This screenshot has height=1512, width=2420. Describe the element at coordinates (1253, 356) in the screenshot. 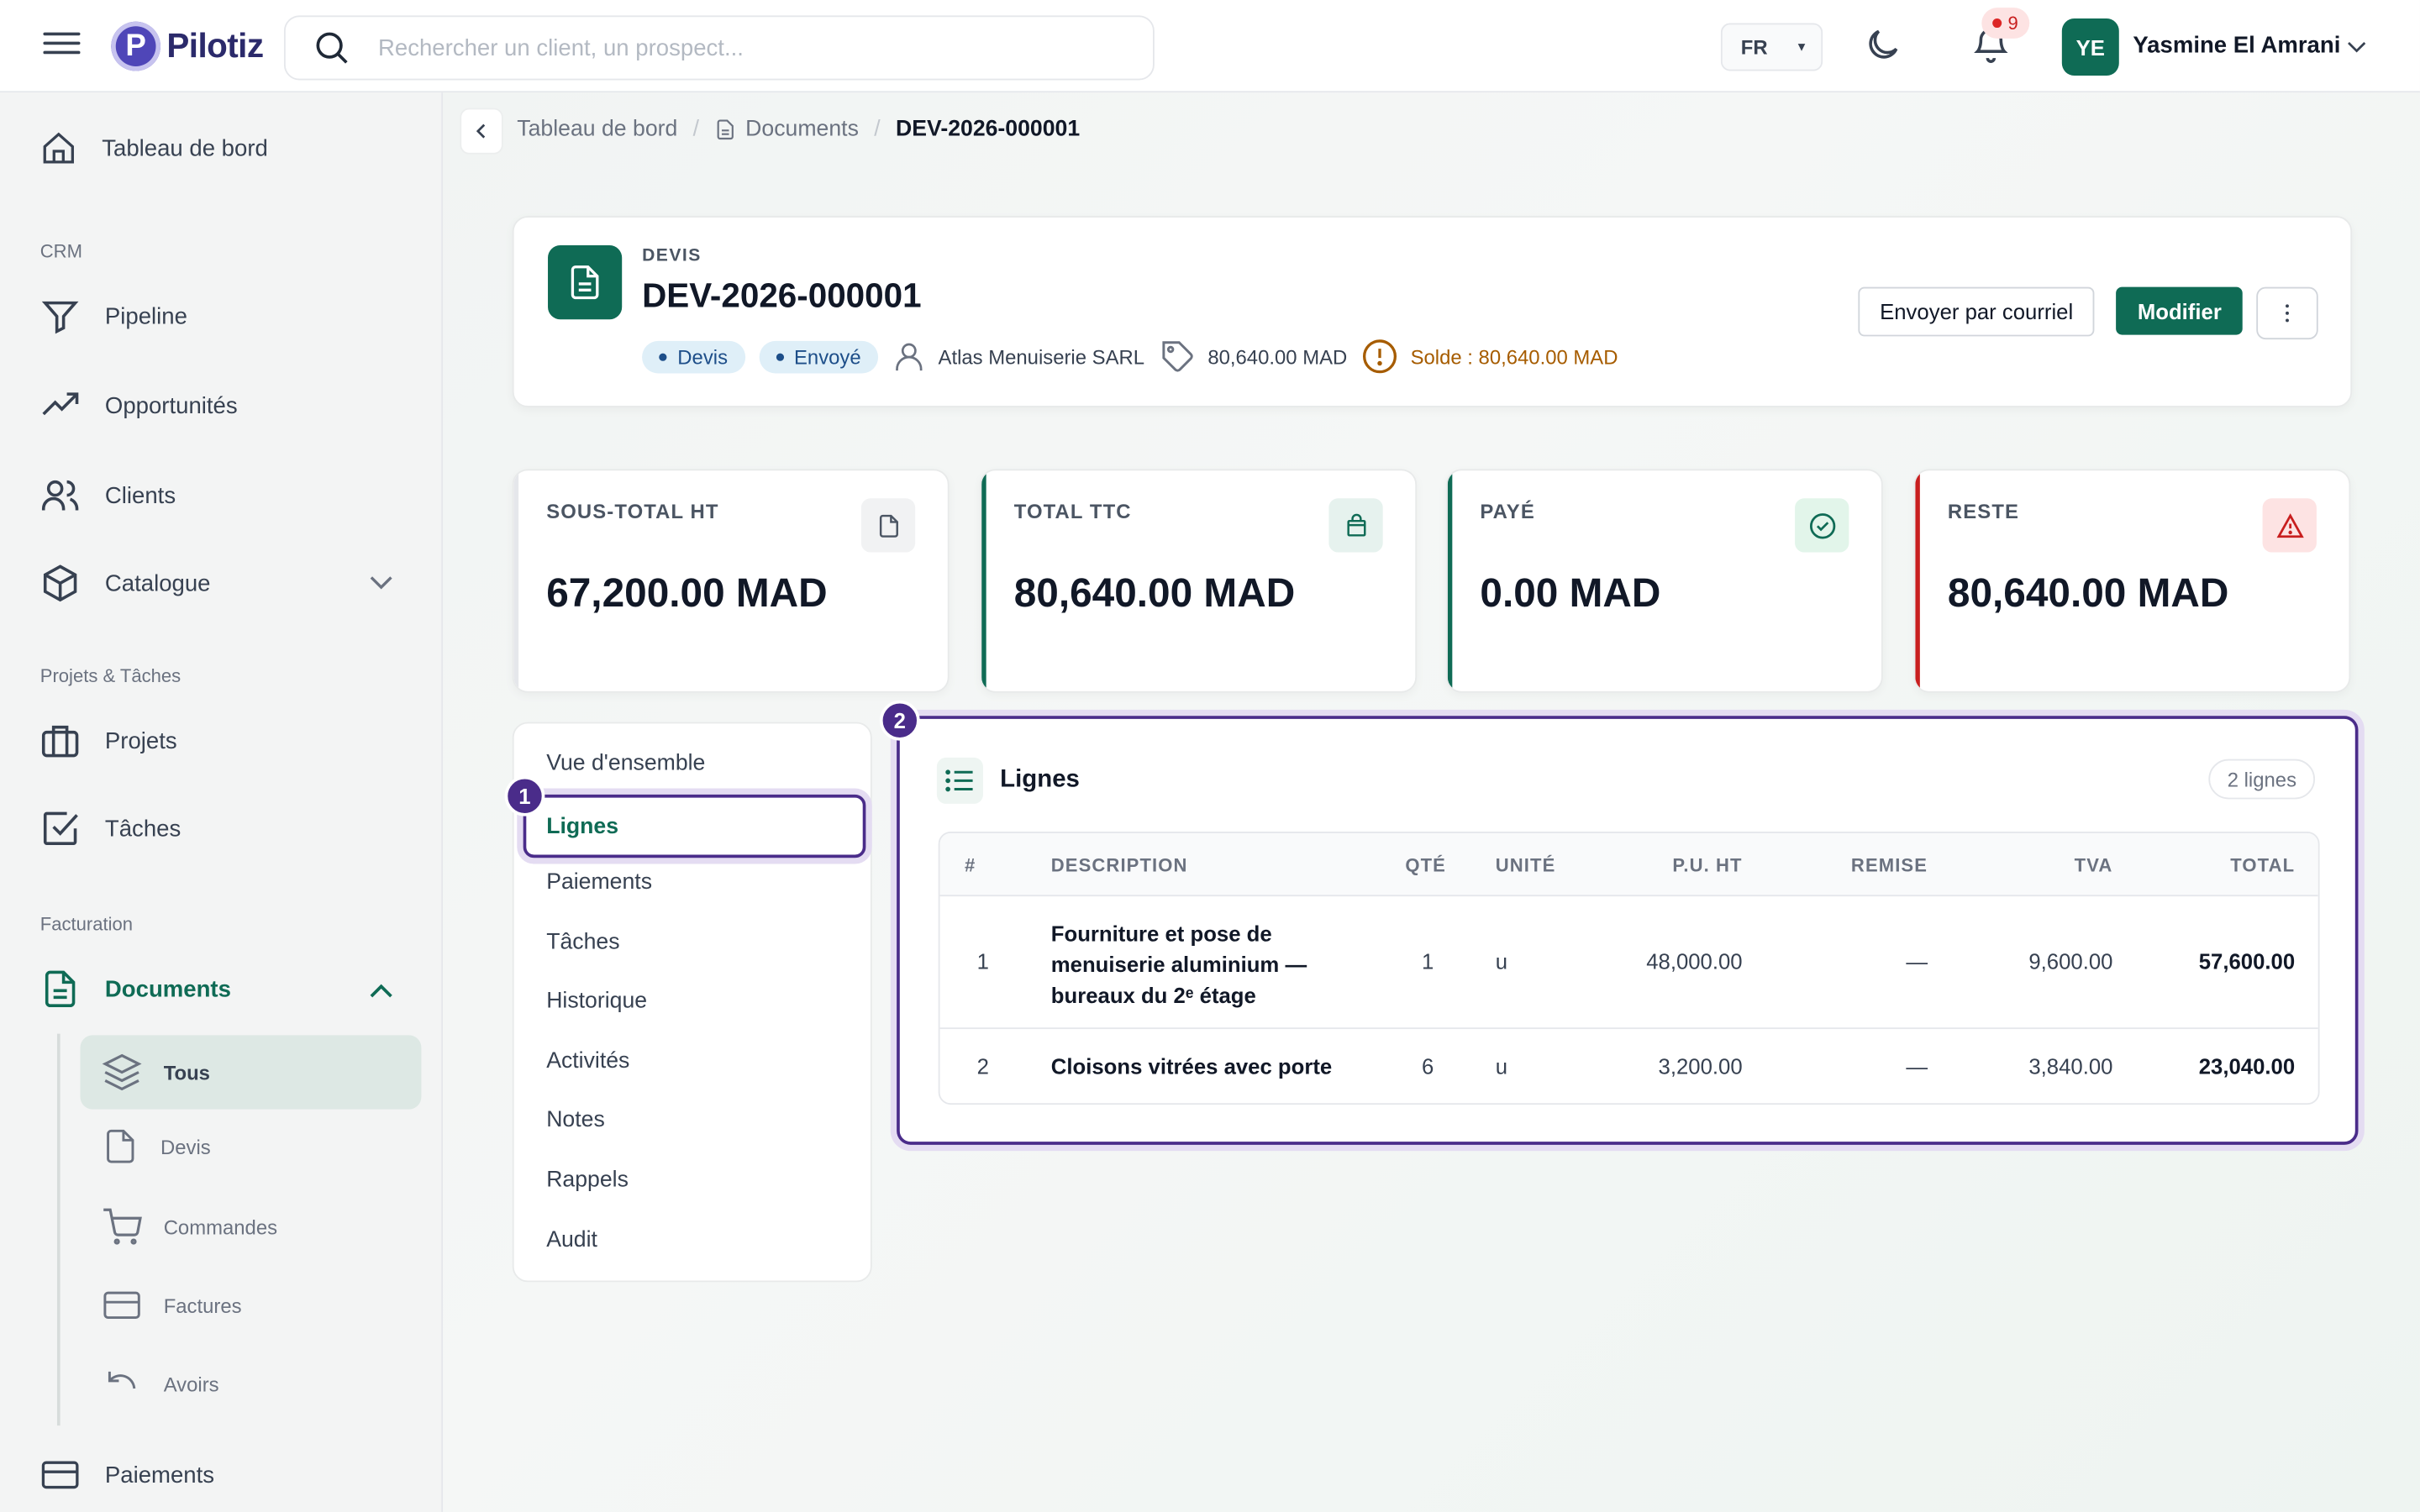

I see `amount-info: 80,640.00 MAD` at that location.